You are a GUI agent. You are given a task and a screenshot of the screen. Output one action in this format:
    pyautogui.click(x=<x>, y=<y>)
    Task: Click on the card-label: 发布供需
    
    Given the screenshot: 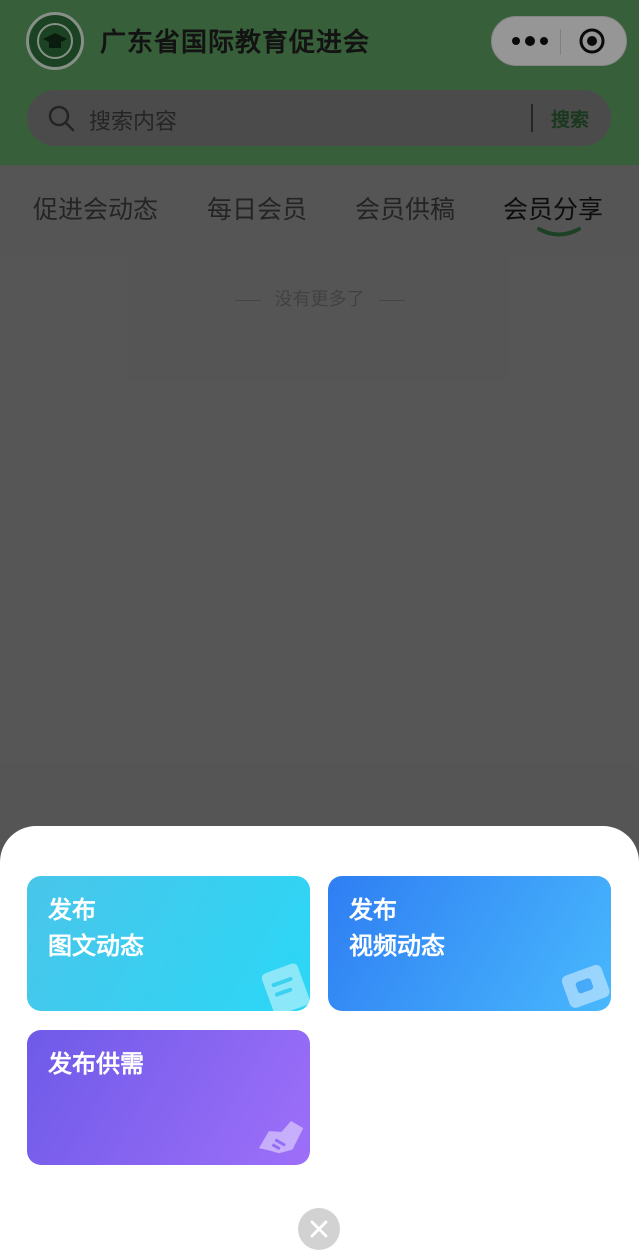 What is the action you would take?
    pyautogui.click(x=96, y=1064)
    